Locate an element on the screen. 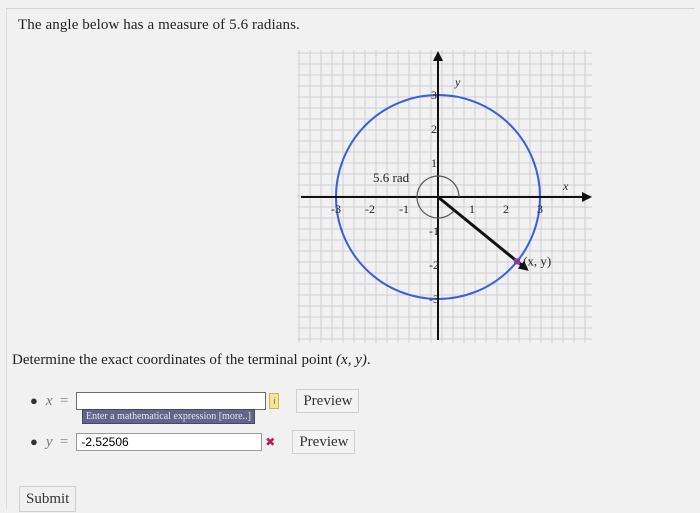 The image size is (700, 513). x-equals-sign: = is located at coordinates (64, 400).